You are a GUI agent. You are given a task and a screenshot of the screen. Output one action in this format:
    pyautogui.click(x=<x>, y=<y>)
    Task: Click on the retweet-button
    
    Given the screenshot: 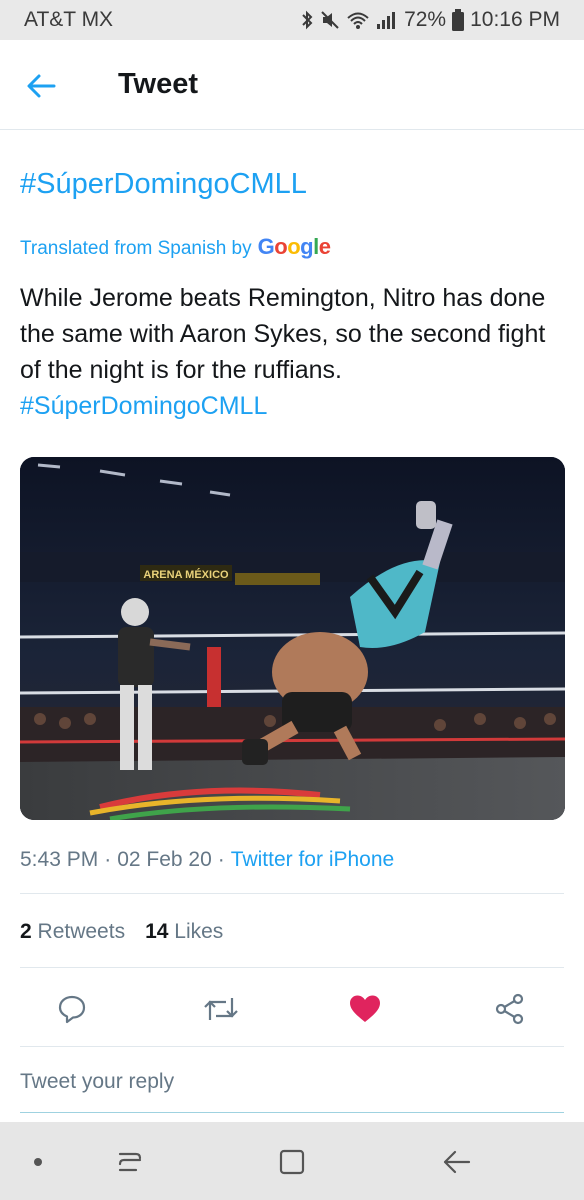 What is the action you would take?
    pyautogui.click(x=221, y=1009)
    